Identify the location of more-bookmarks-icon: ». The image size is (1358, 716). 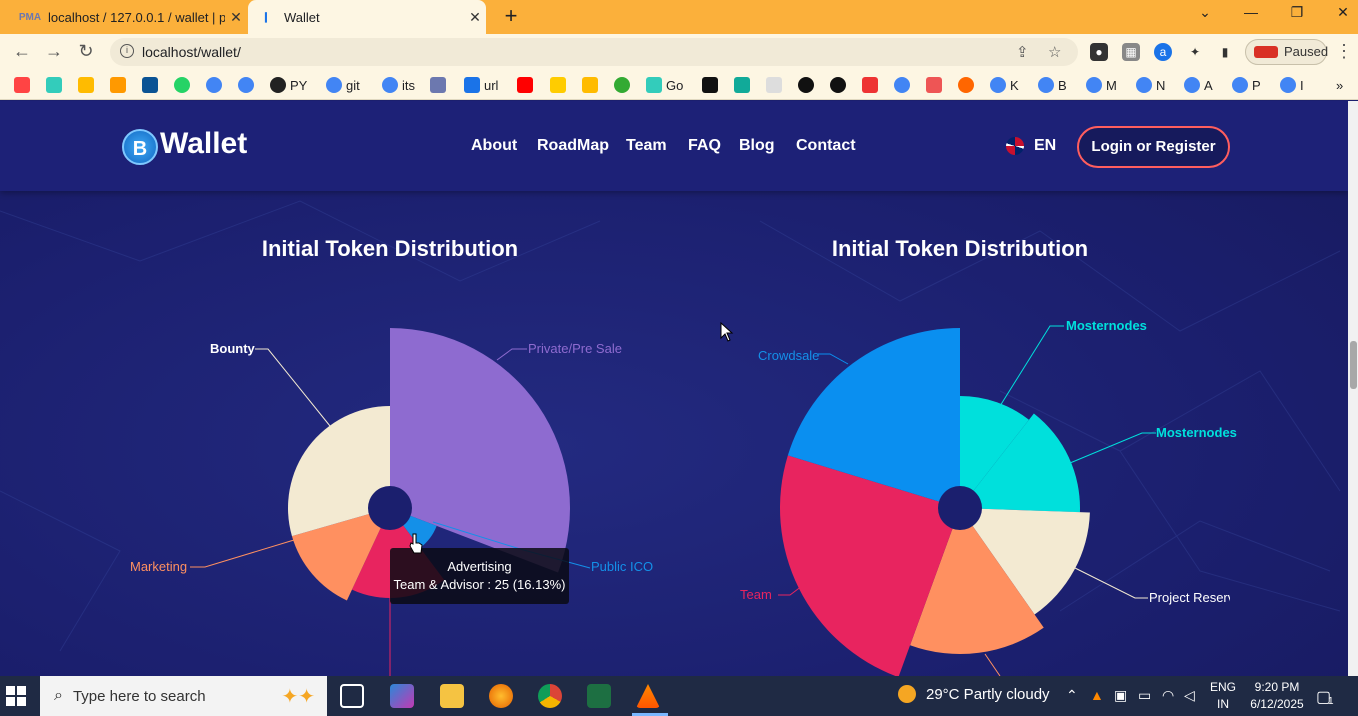
(1339, 85).